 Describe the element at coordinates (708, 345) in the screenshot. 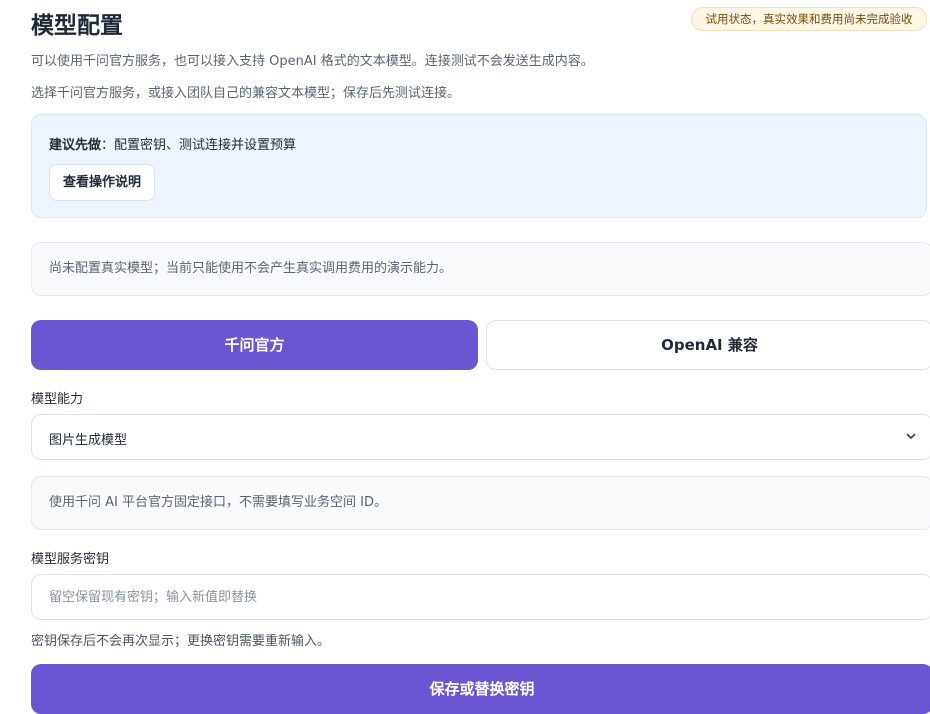

I see `tab-openai-compatible: OpenAI 兼容` at that location.